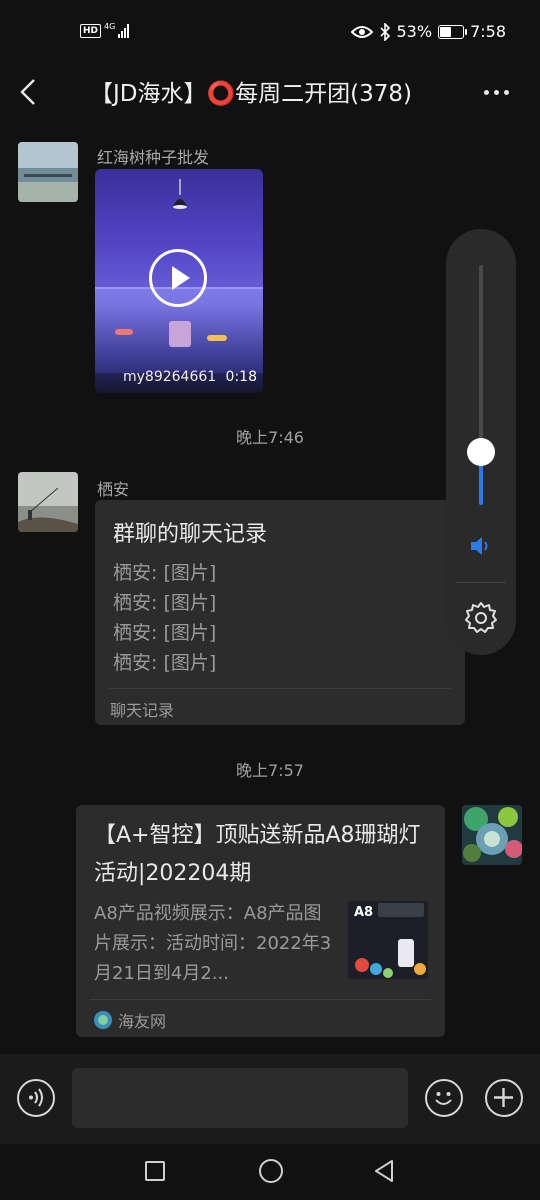 The height and width of the screenshot is (1200, 540). What do you see at coordinates (364, 912) in the screenshot?
I see `thumbnail-label: A8` at bounding box center [364, 912].